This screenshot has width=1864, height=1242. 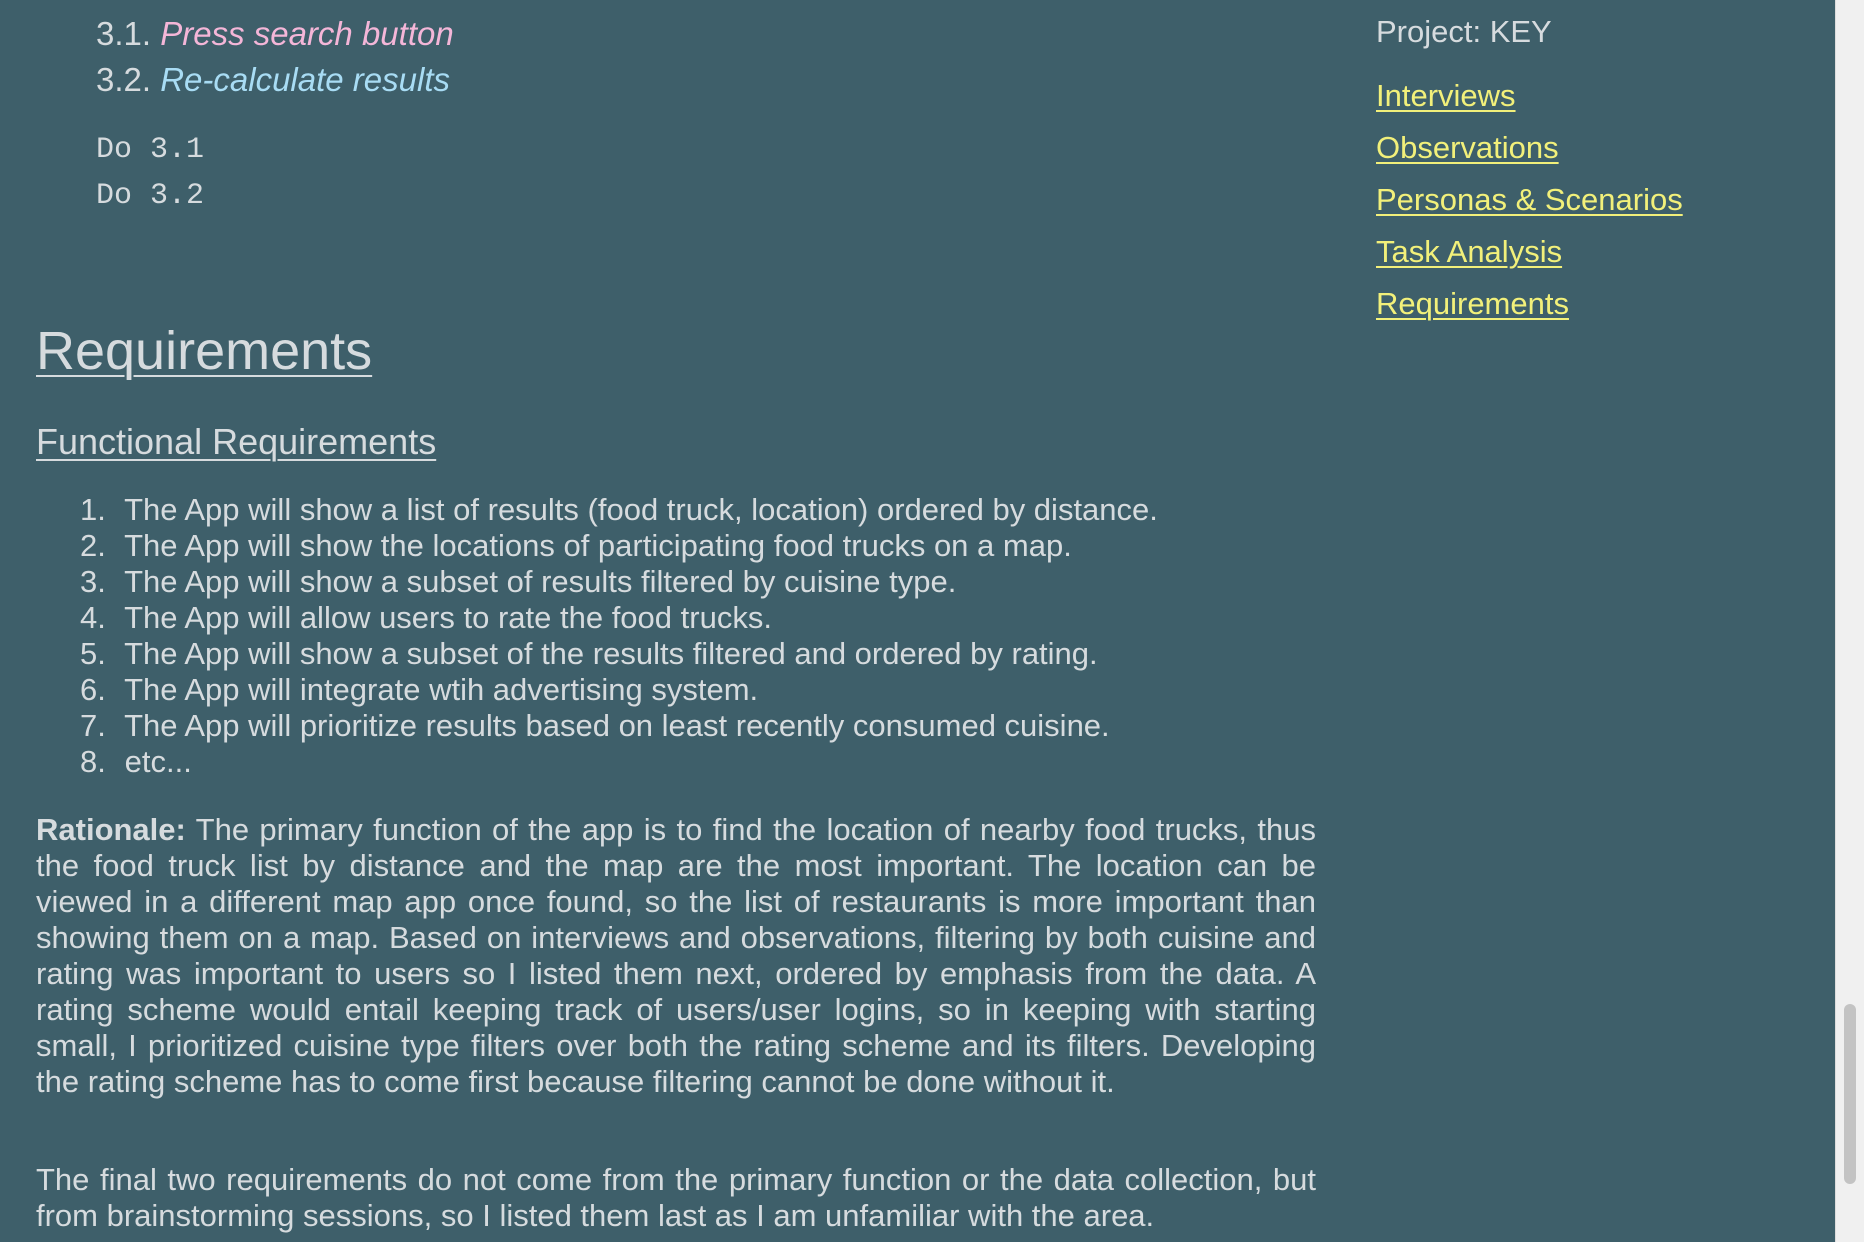 What do you see at coordinates (93, 653) in the screenshot?
I see `list-item-number: 5.` at bounding box center [93, 653].